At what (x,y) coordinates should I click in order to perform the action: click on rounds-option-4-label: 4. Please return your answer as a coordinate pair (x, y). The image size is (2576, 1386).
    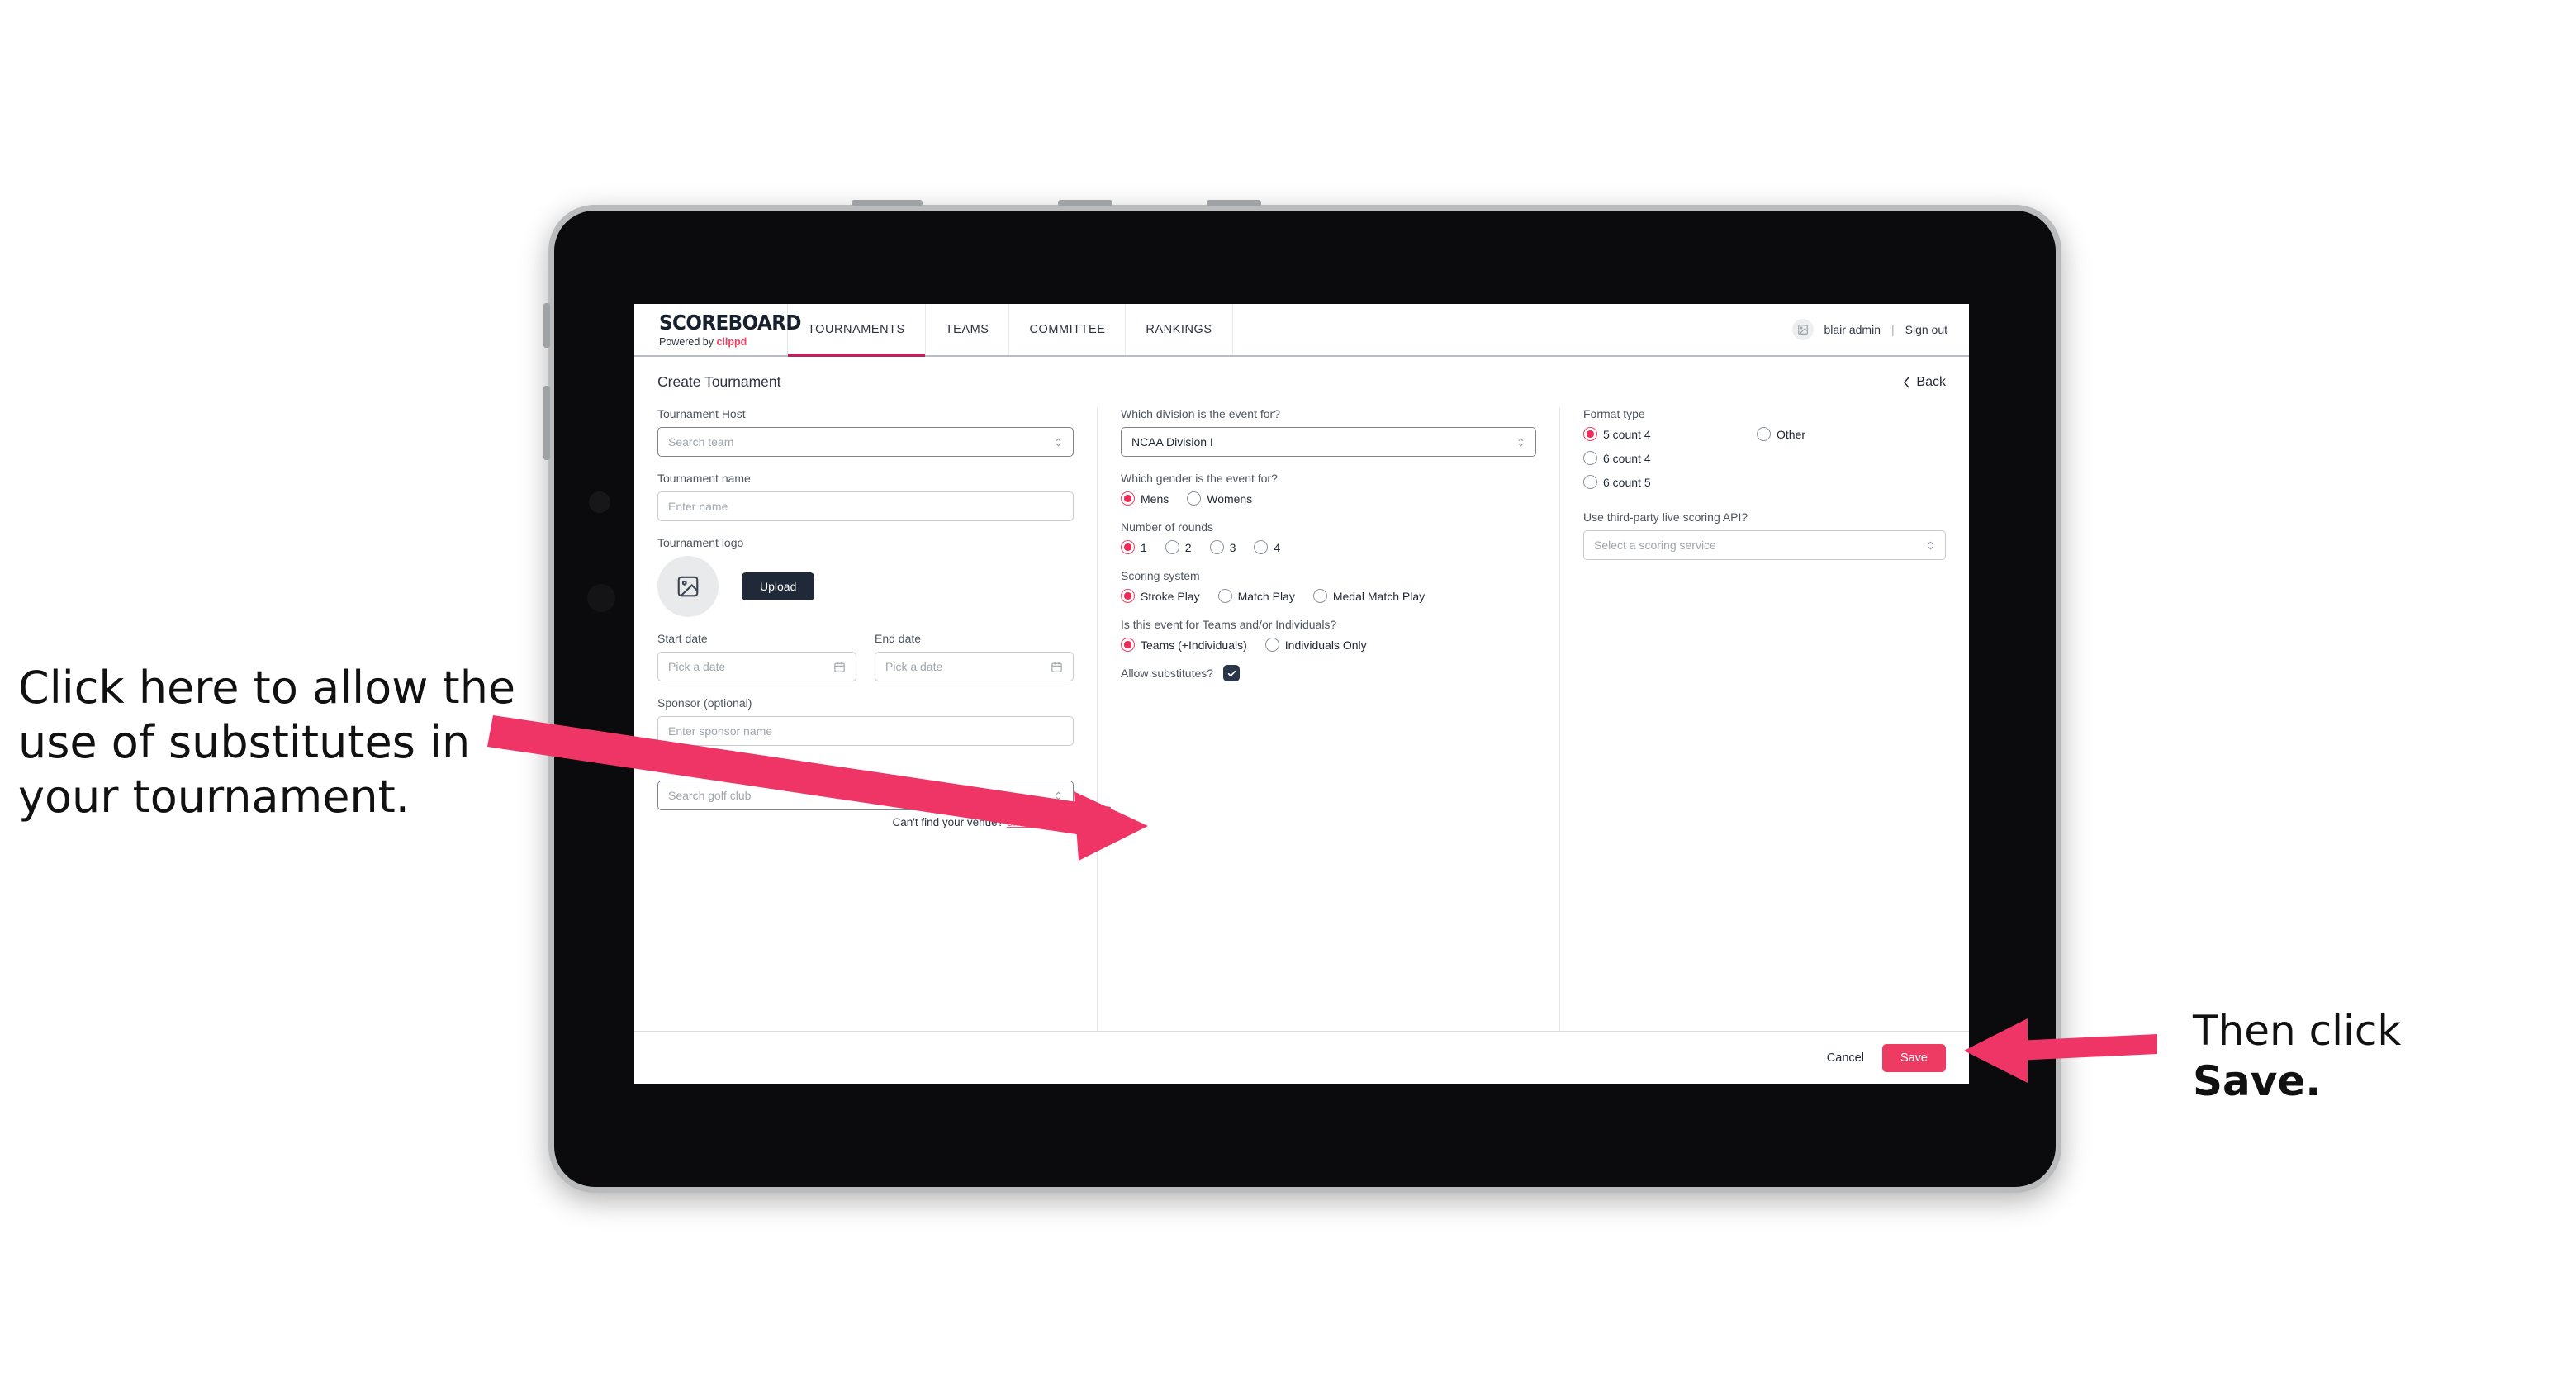
    Looking at the image, I should click on (1277, 547).